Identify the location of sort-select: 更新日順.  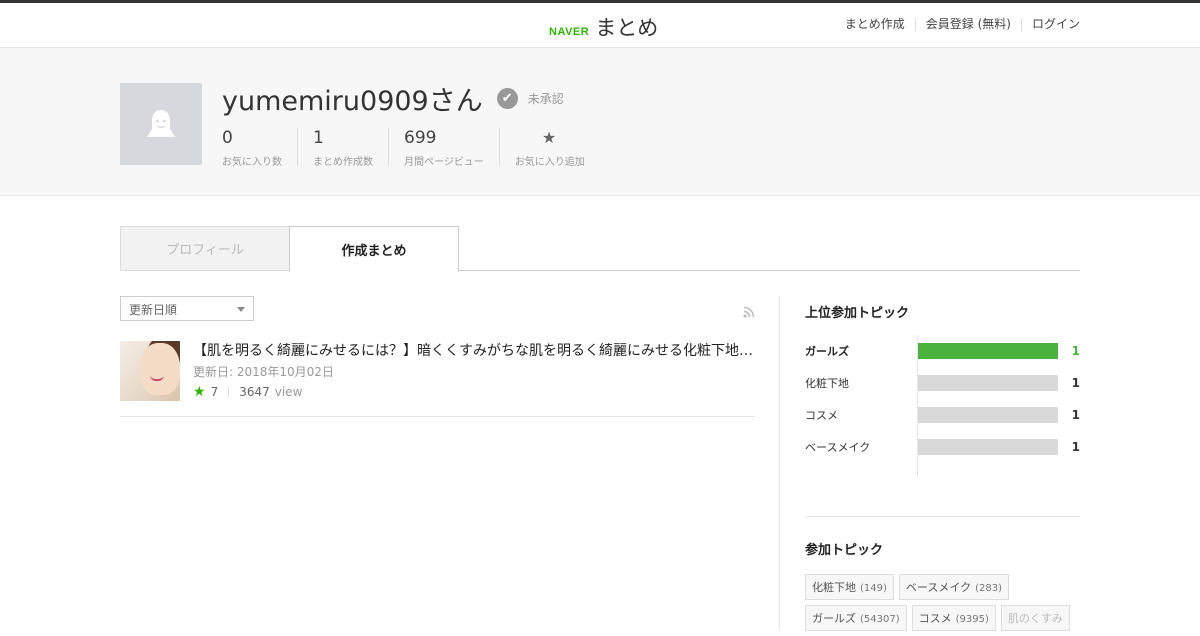
(187, 308).